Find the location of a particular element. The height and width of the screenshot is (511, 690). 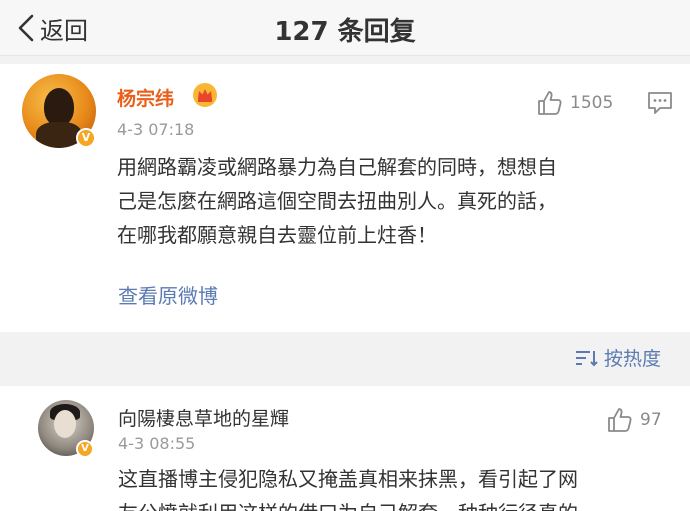

like-count: 1505 is located at coordinates (592, 103).